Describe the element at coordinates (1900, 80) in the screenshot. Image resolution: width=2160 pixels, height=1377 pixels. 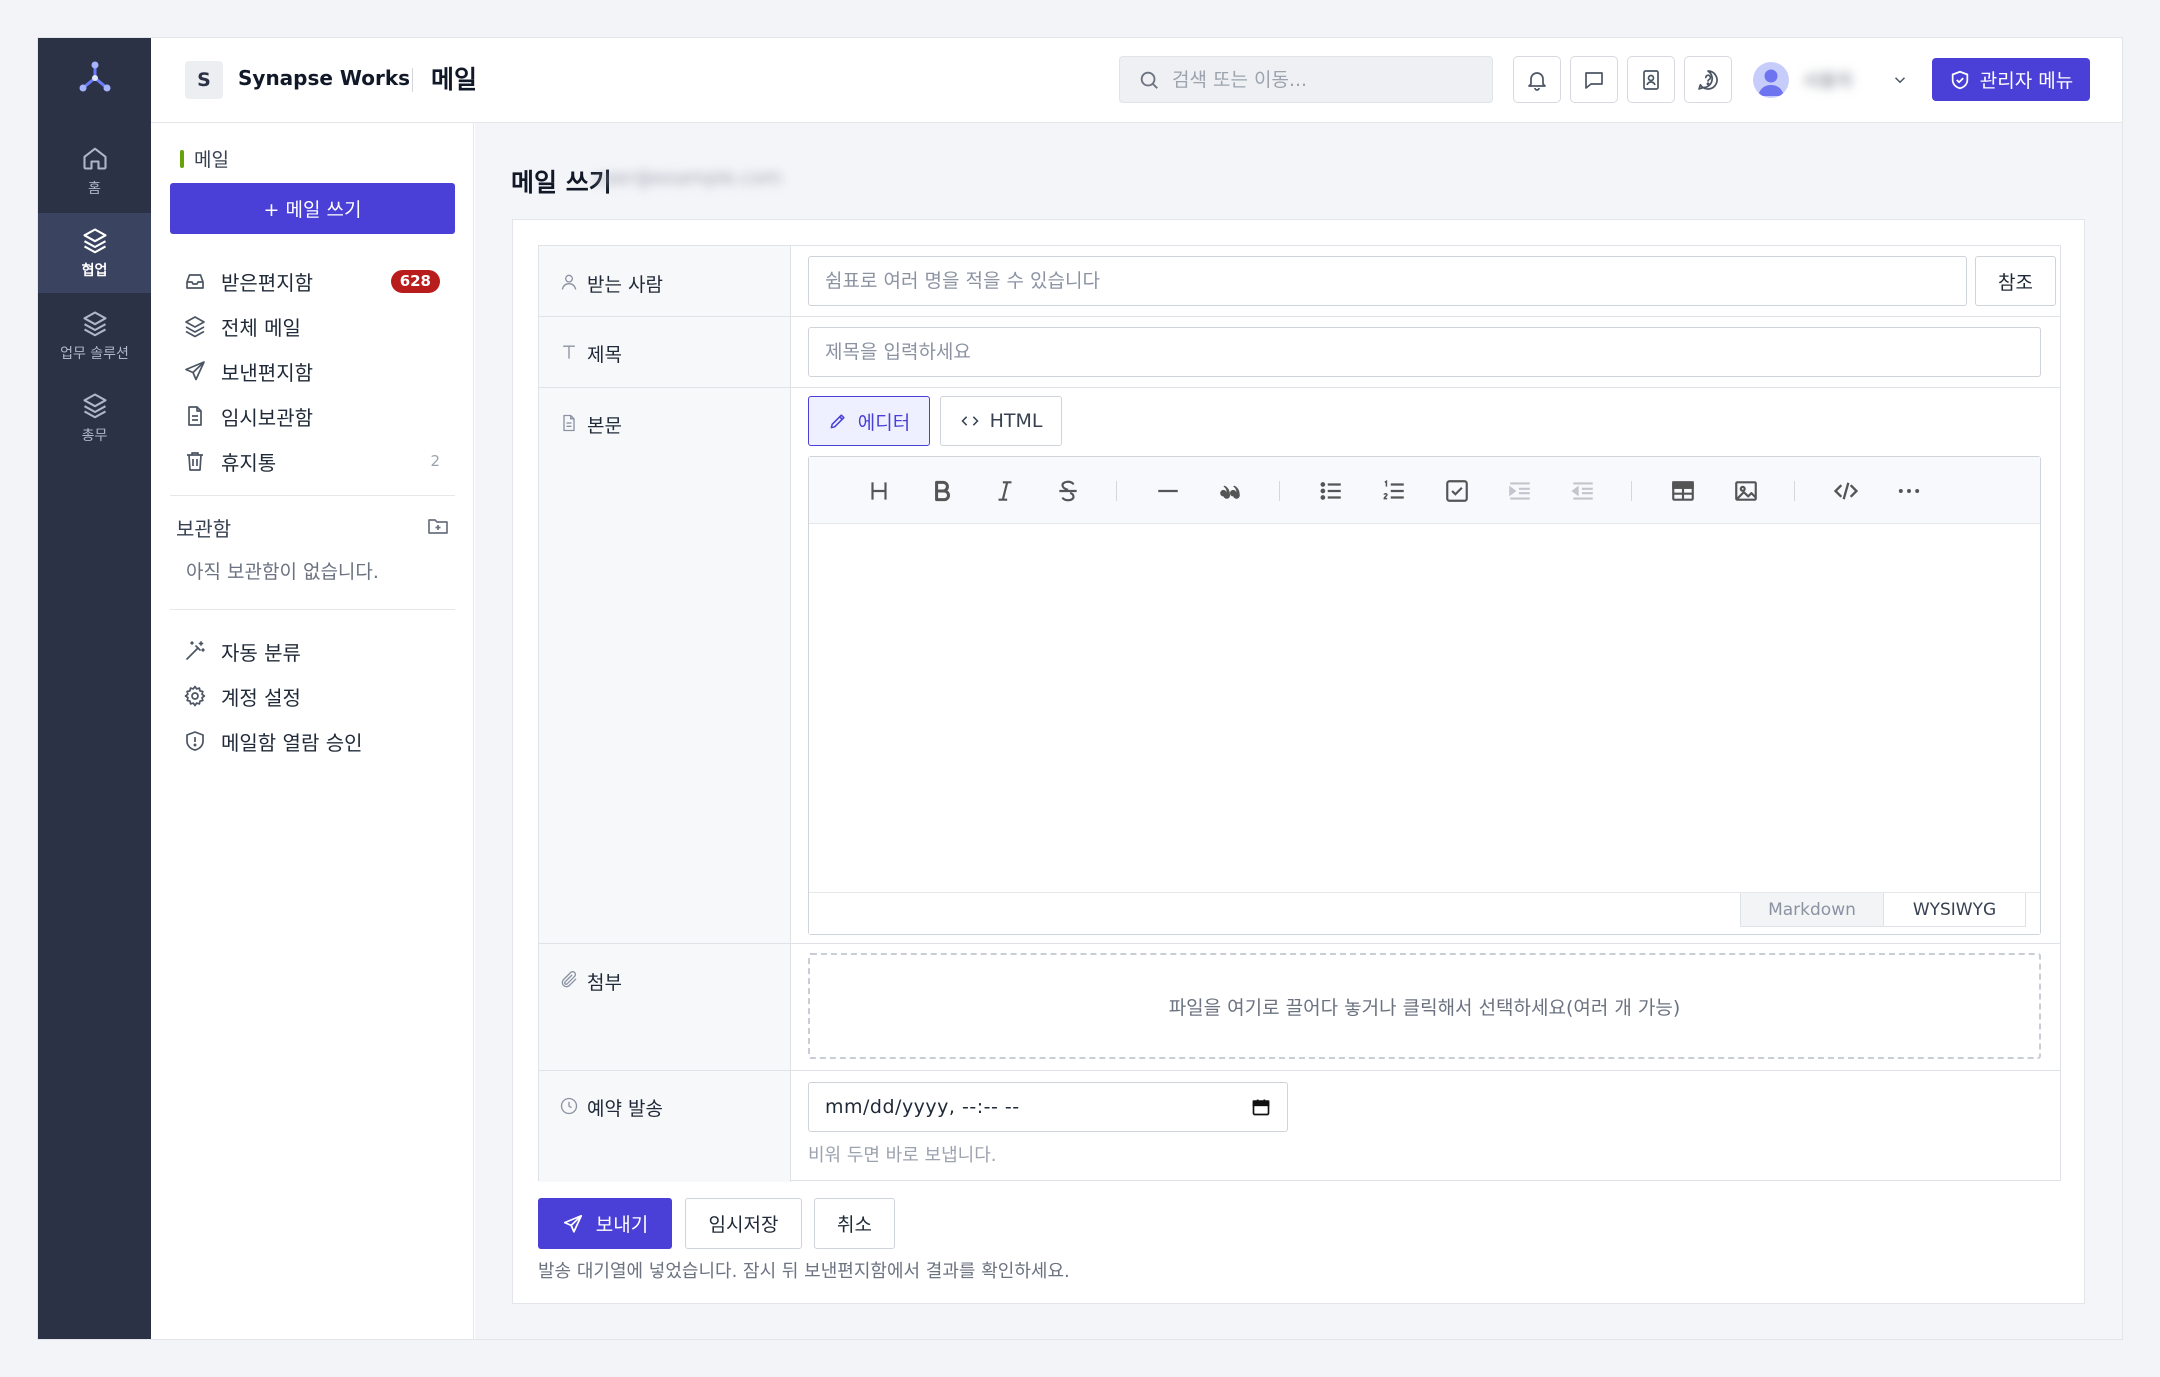
I see `chevron-down-icon` at that location.